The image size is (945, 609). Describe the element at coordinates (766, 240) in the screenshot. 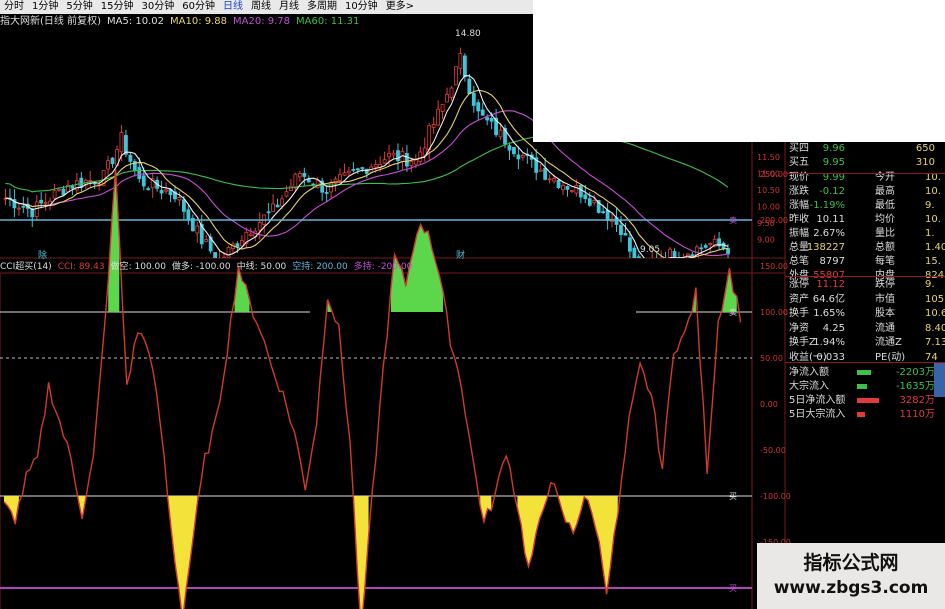

I see `price-axis-tick: 9.00` at that location.